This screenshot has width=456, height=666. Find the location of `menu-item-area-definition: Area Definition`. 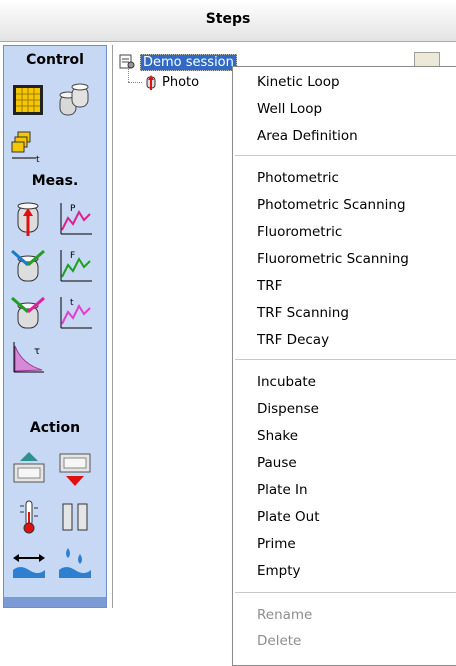

menu-item-area-definition: Area Definition is located at coordinates (307, 136).